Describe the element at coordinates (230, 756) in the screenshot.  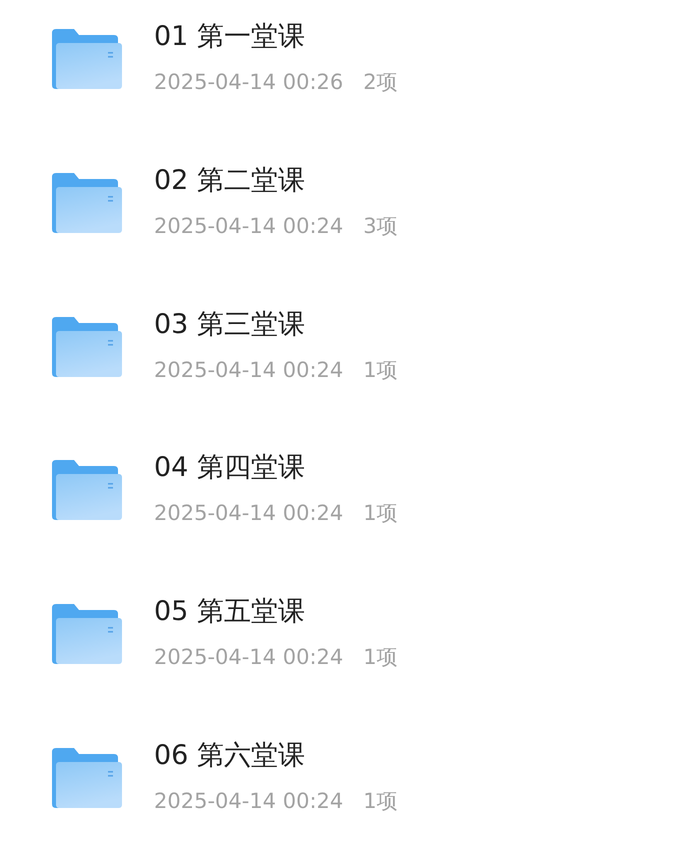
I see `folder-name: 06 第六堂课` at that location.